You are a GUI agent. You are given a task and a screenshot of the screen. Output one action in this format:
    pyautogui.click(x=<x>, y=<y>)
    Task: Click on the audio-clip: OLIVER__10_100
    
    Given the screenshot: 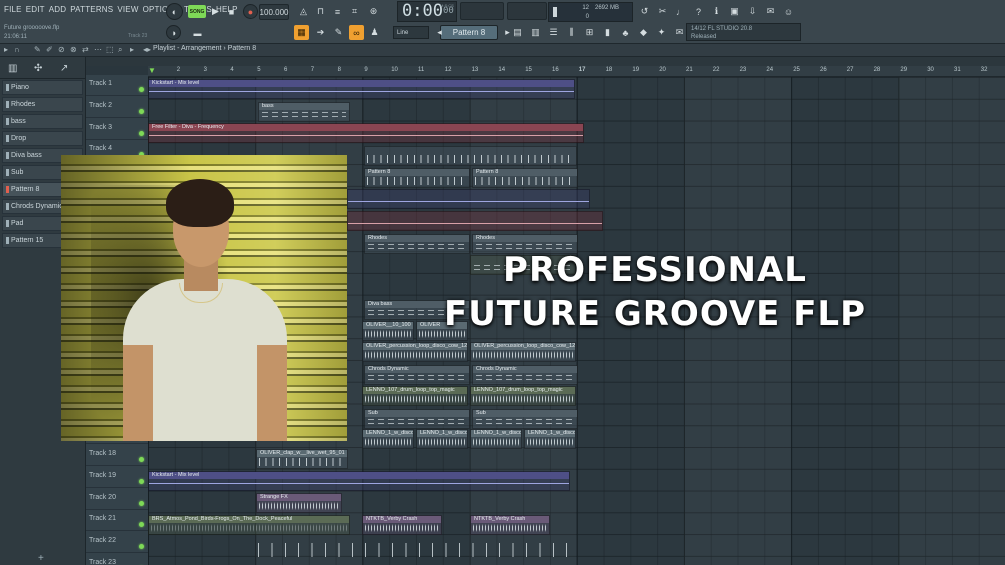 What is the action you would take?
    pyautogui.click(x=388, y=331)
    